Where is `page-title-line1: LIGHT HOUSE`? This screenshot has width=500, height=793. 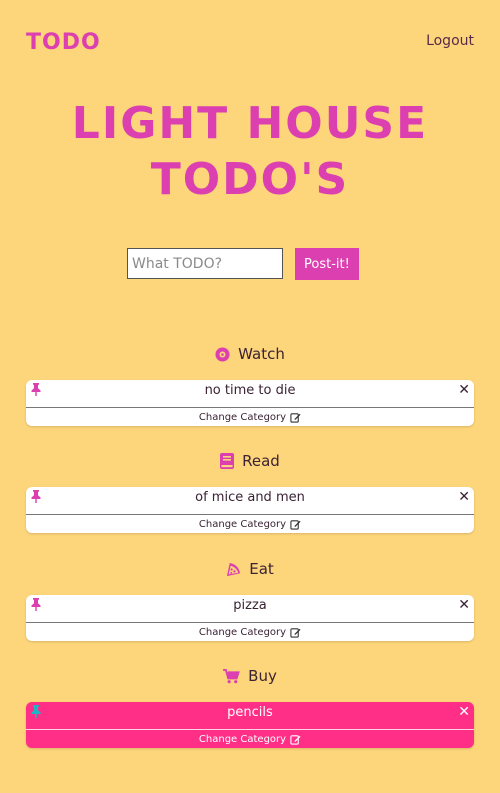 page-title-line1: LIGHT HOUSE is located at coordinates (250, 123).